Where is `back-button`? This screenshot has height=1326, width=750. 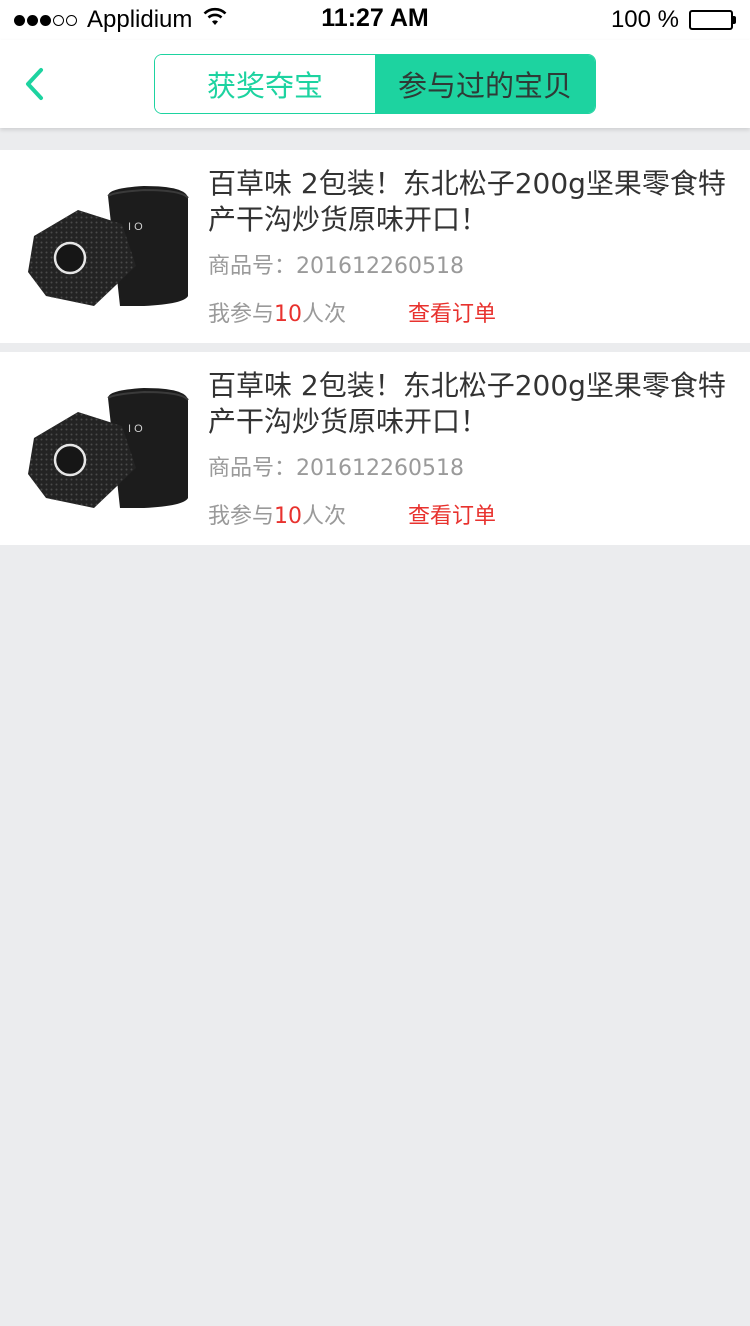 back-button is located at coordinates (34, 84).